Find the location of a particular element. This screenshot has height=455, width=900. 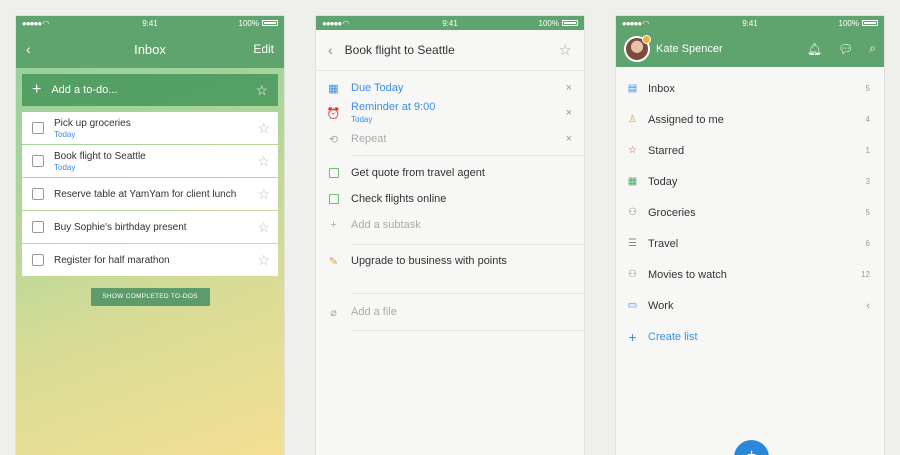

todo-title: Pick up groceries is located at coordinates (92, 123).